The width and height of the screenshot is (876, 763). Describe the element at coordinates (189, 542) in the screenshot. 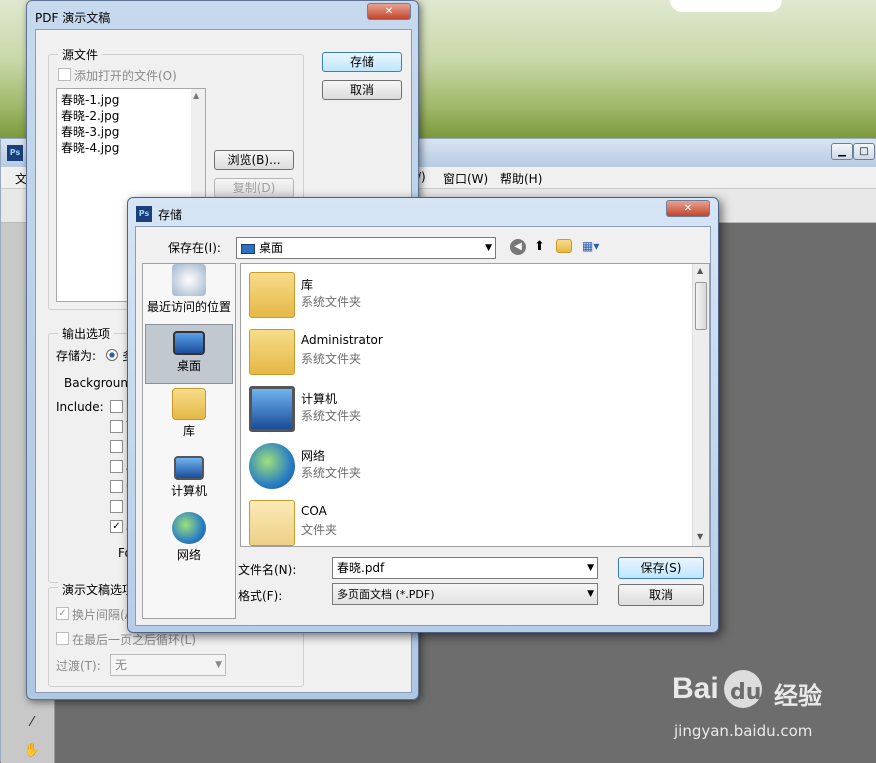

I see `place-network: 网络` at that location.